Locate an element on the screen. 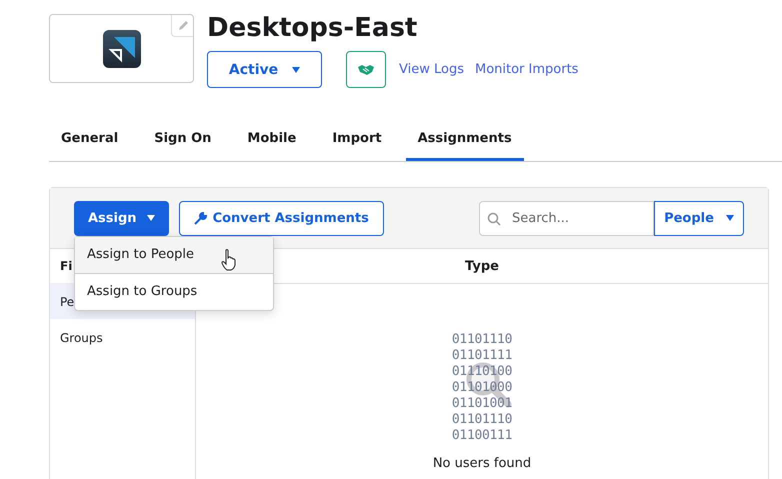 The image size is (782, 479). tab: Import is located at coordinates (357, 140).